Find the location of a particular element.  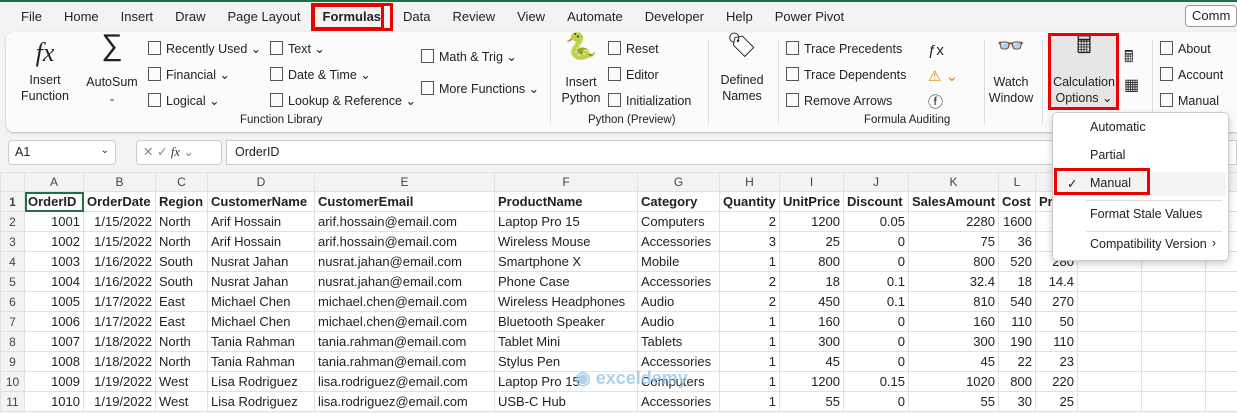

cell: 36 is located at coordinates (1017, 241).